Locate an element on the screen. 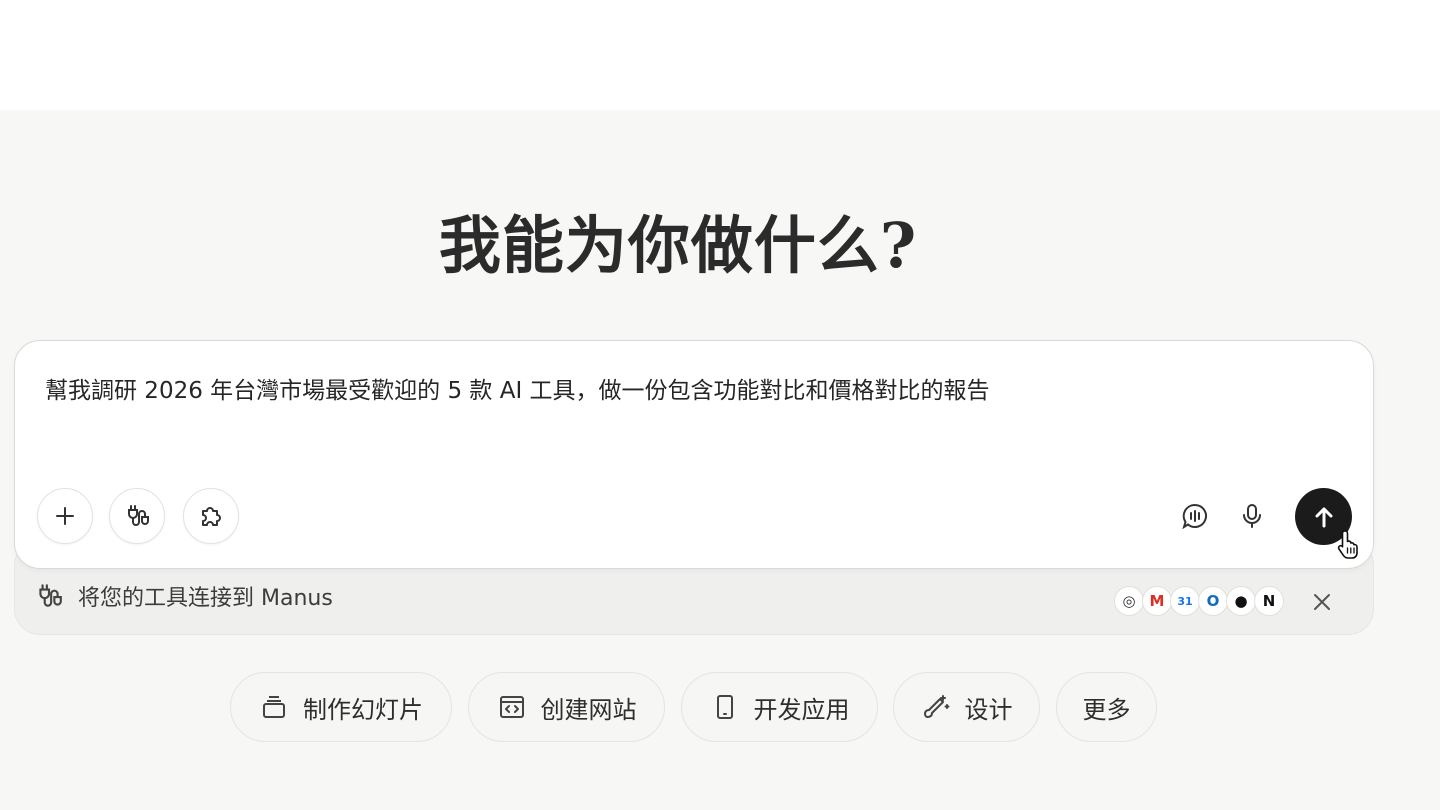 The height and width of the screenshot is (810, 1440). chrome-icon: ◎ is located at coordinates (1129, 601).